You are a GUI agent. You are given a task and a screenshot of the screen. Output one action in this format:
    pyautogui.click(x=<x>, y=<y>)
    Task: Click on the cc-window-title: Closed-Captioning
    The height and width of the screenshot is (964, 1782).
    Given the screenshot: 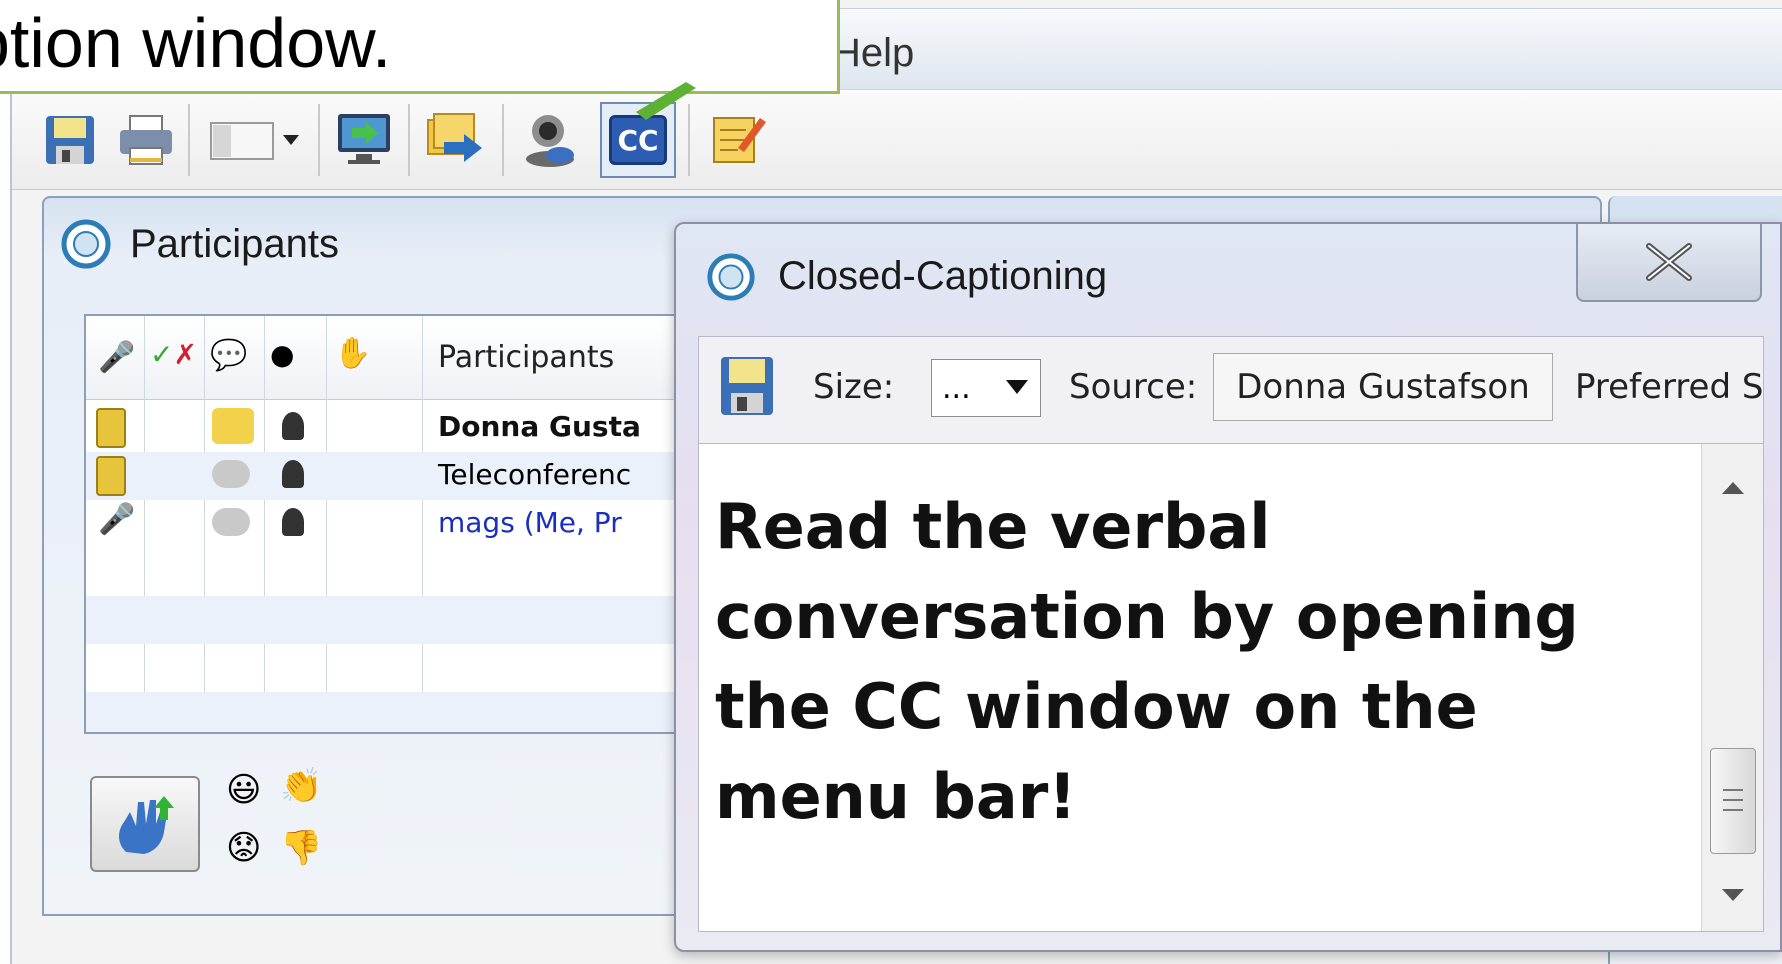 What is the action you would take?
    pyautogui.click(x=943, y=276)
    